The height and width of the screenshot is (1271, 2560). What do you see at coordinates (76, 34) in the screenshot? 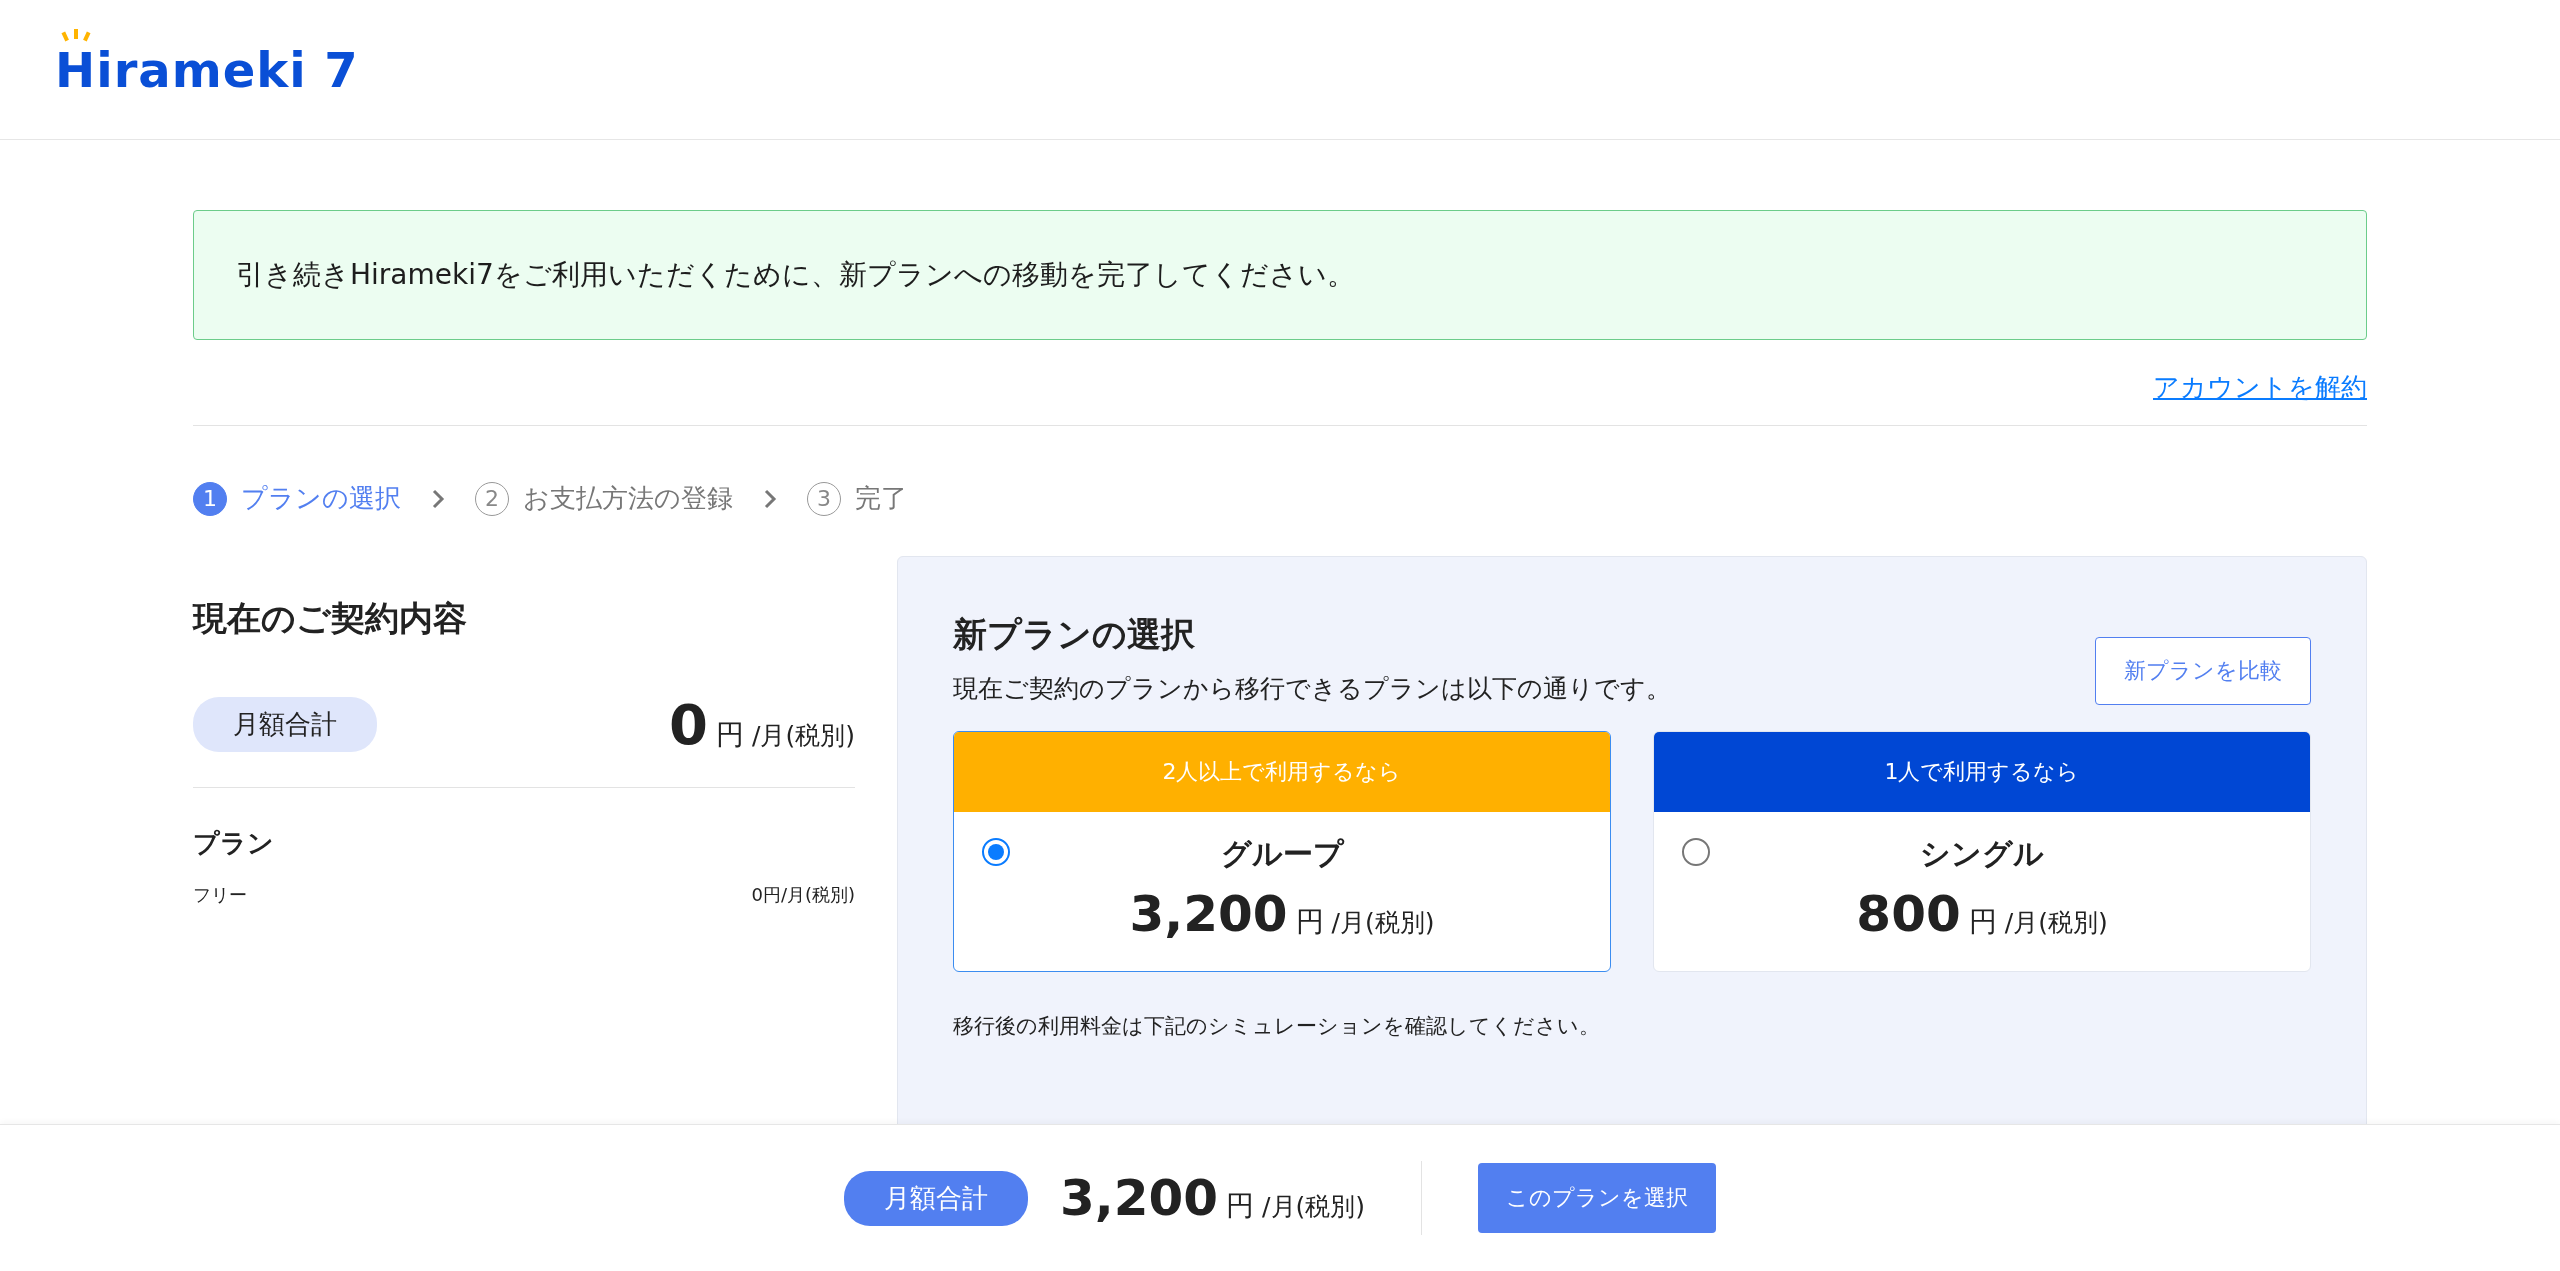
I see `logo-rays-icon` at bounding box center [76, 34].